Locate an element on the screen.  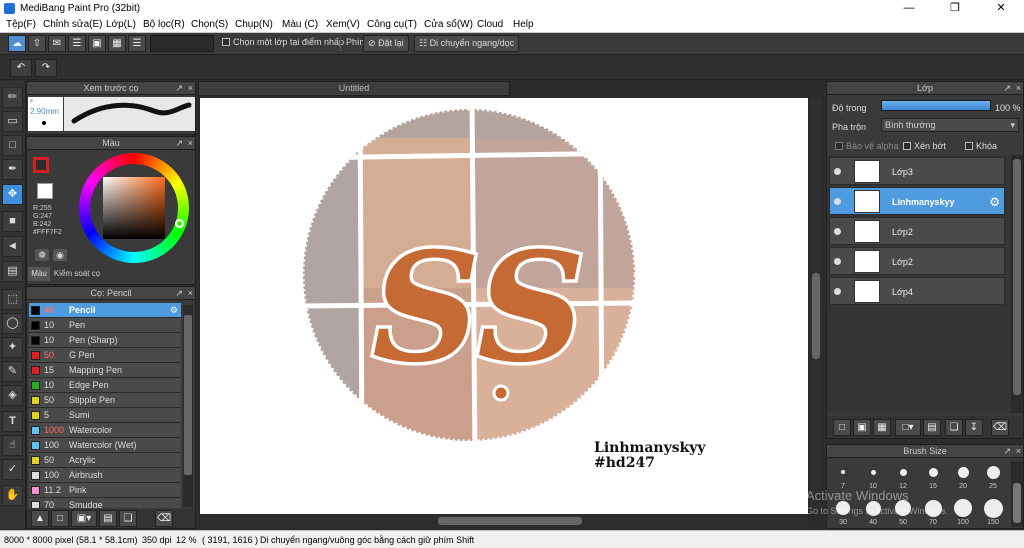
brush-item: 50 Acrylic is located at coordinates (105, 460).